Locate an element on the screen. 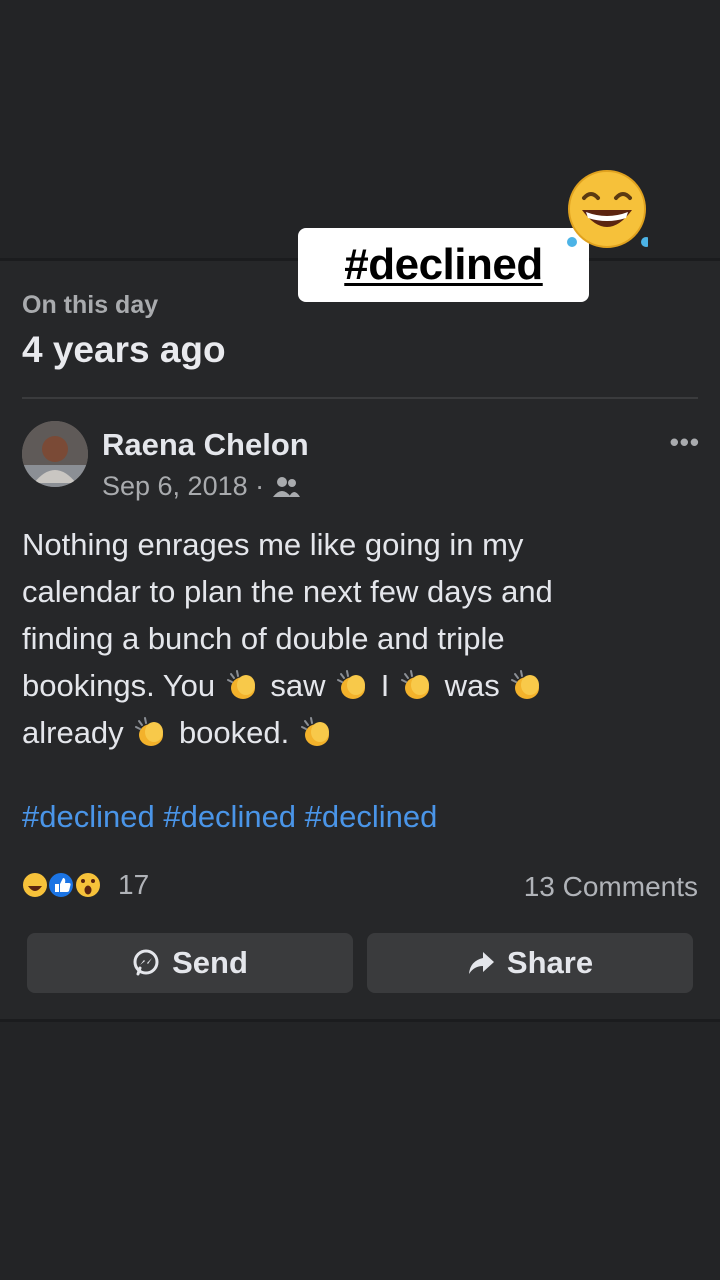 This screenshot has width=720, height=1280. post-line: already booked. is located at coordinates (360, 732).